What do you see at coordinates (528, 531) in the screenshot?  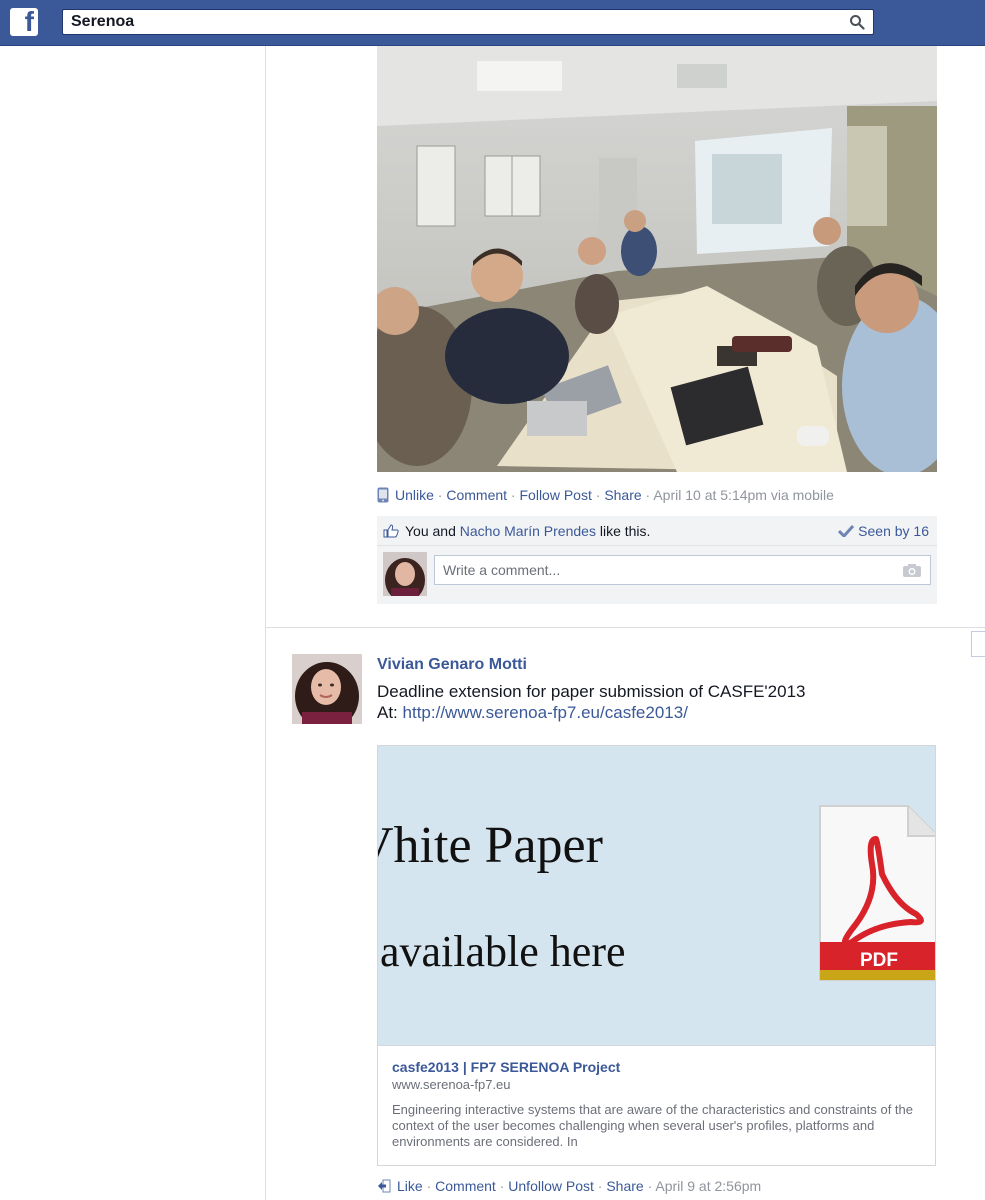 I see `liker-name-link: Nacho Marín Prendes` at bounding box center [528, 531].